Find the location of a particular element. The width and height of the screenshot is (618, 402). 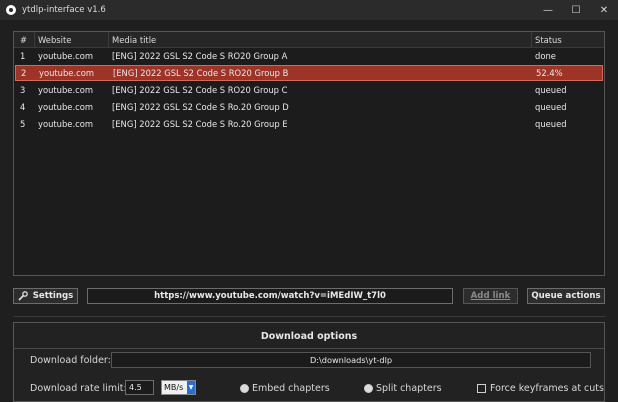

maximize-icon: ☐ is located at coordinates (576, 10).